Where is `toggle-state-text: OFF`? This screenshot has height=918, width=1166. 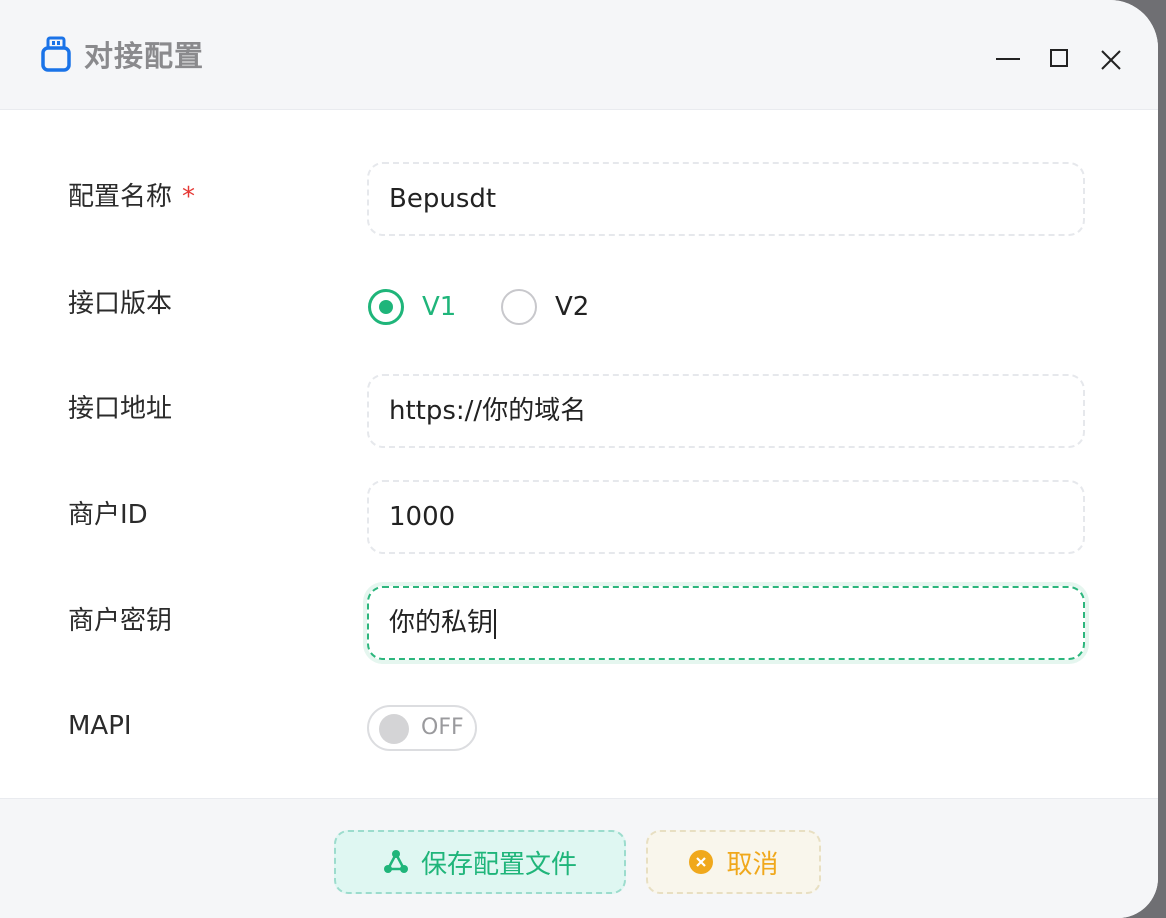
toggle-state-text: OFF is located at coordinates (442, 727).